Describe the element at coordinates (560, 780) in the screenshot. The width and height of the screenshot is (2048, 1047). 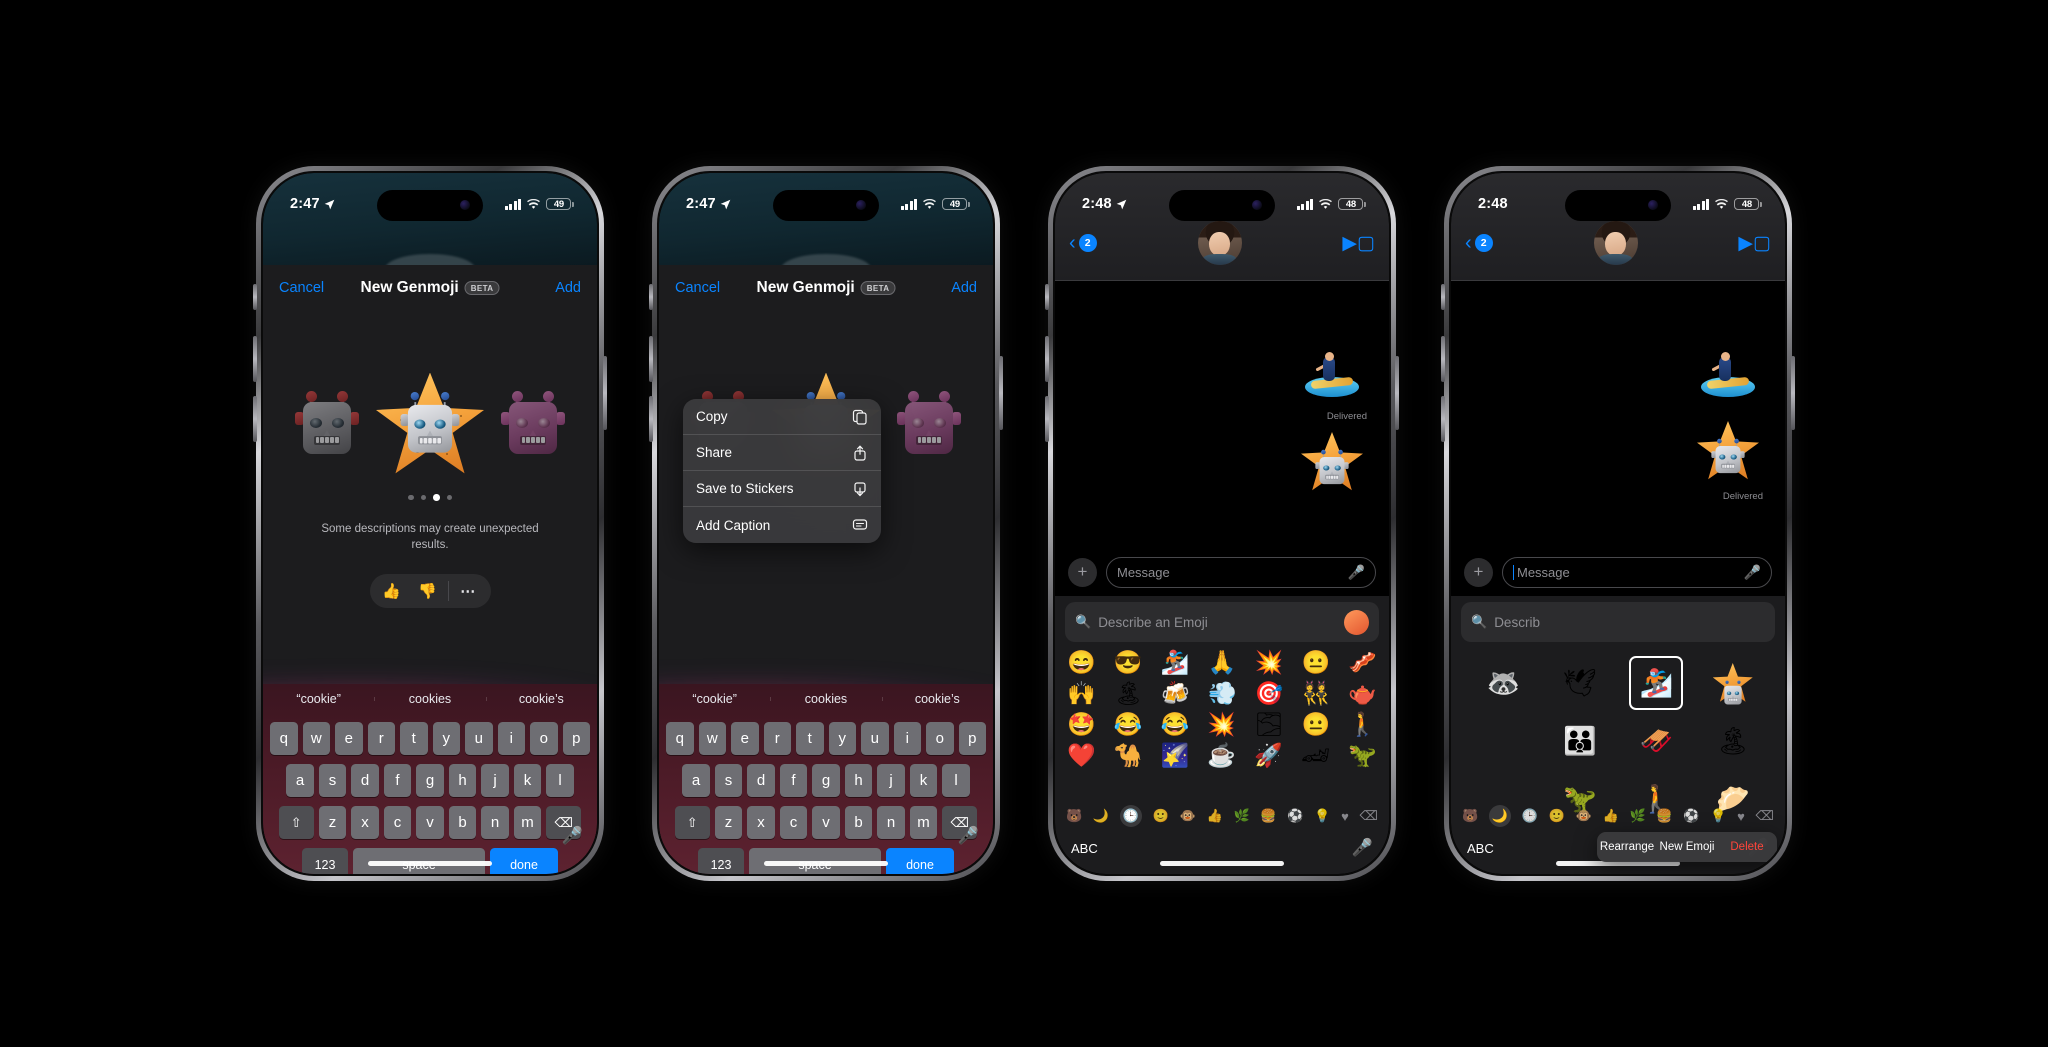
I see `key-l: l` at that location.